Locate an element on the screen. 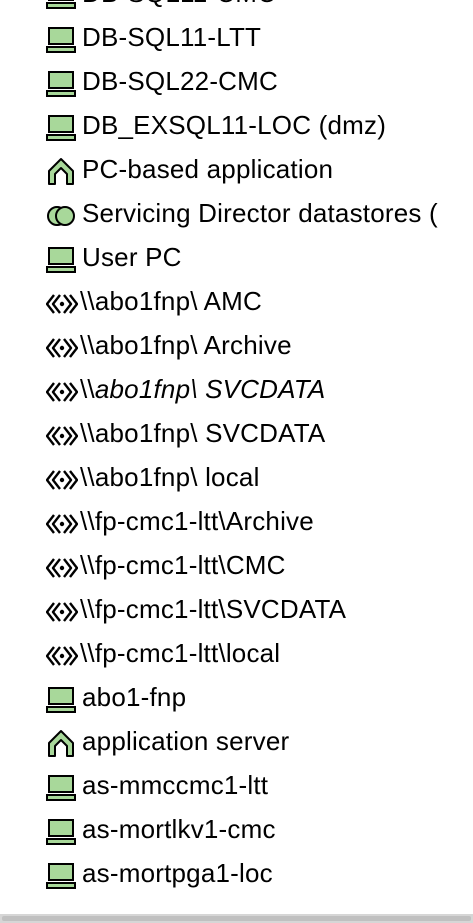  tree-item-label: \\fp-cmc1-ltt\CMC is located at coordinates (183, 565).